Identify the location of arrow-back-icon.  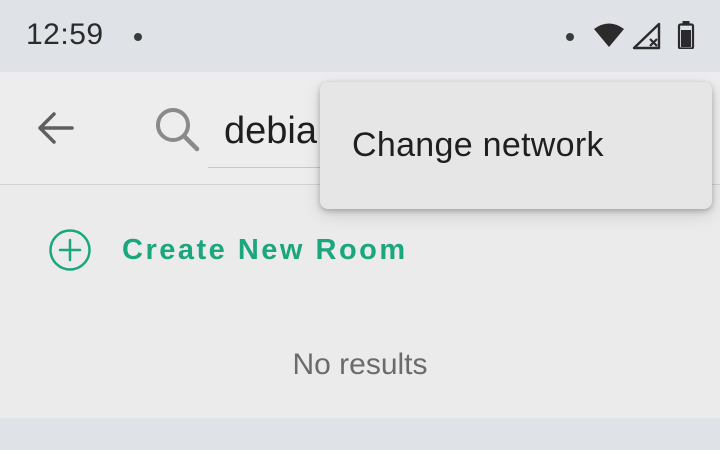
(56, 128).